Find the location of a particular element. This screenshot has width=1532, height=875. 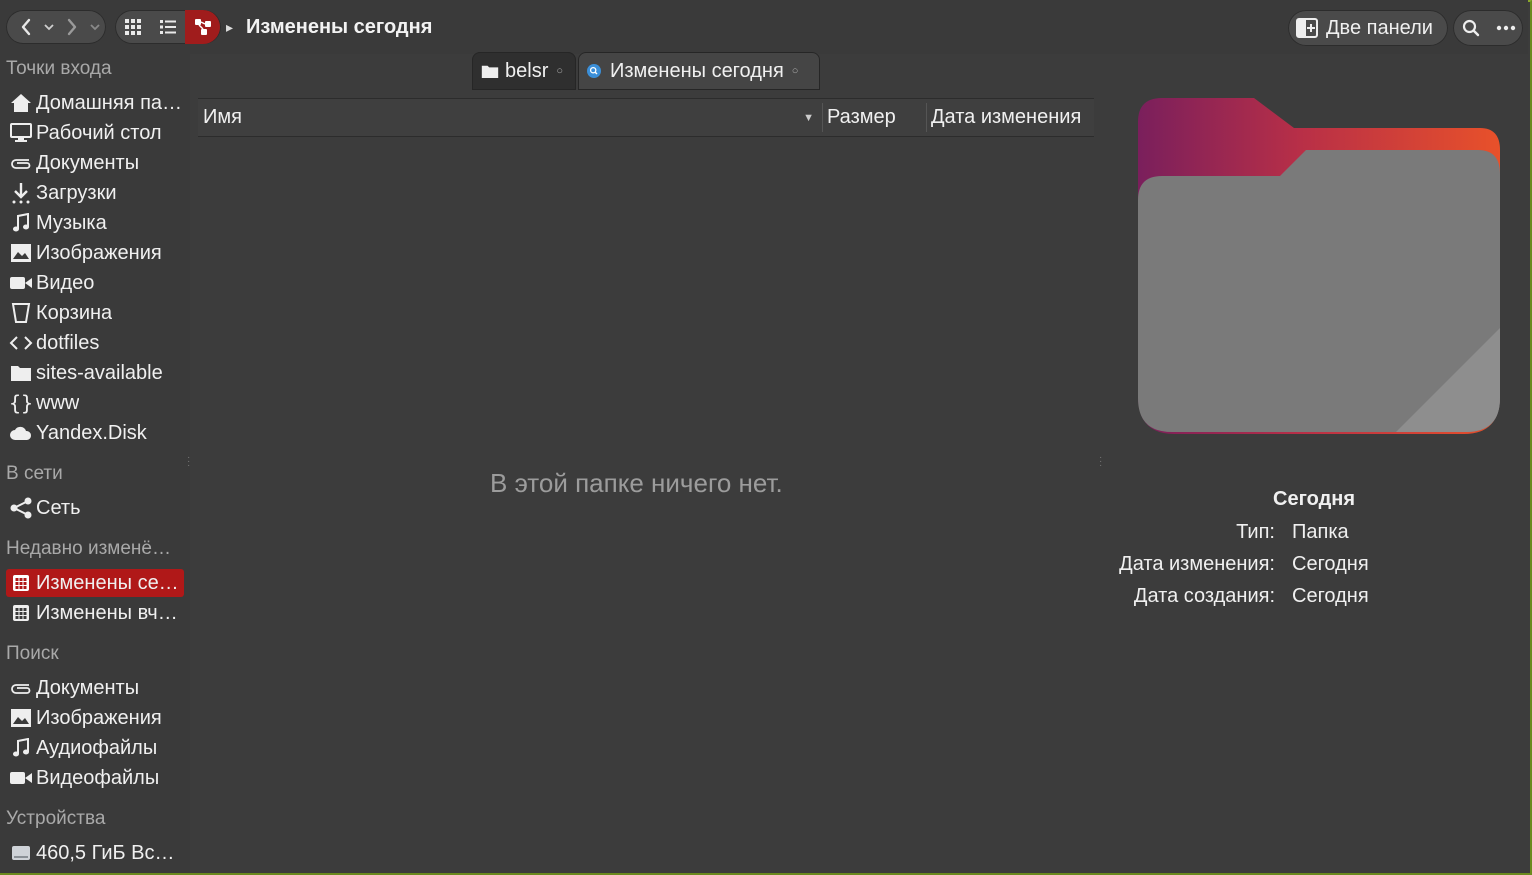

trash-icon is located at coordinates (21, 313).